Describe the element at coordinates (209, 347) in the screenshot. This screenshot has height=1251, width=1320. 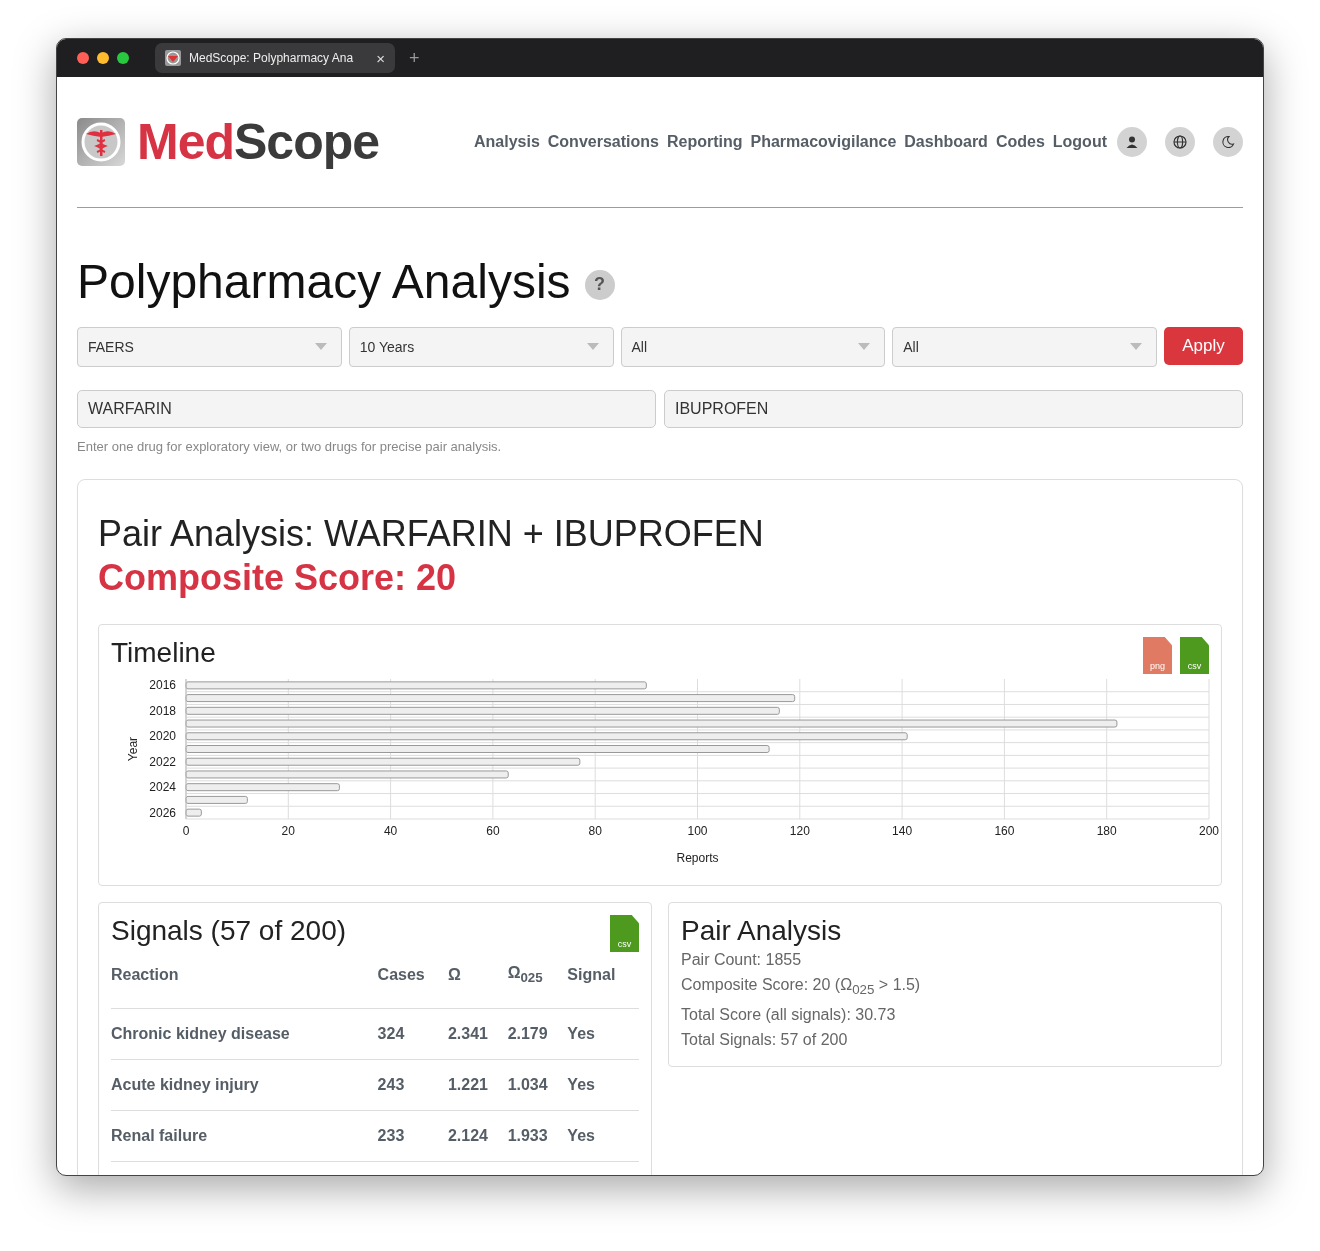
I see `filter-dropdown: FAERS` at that location.